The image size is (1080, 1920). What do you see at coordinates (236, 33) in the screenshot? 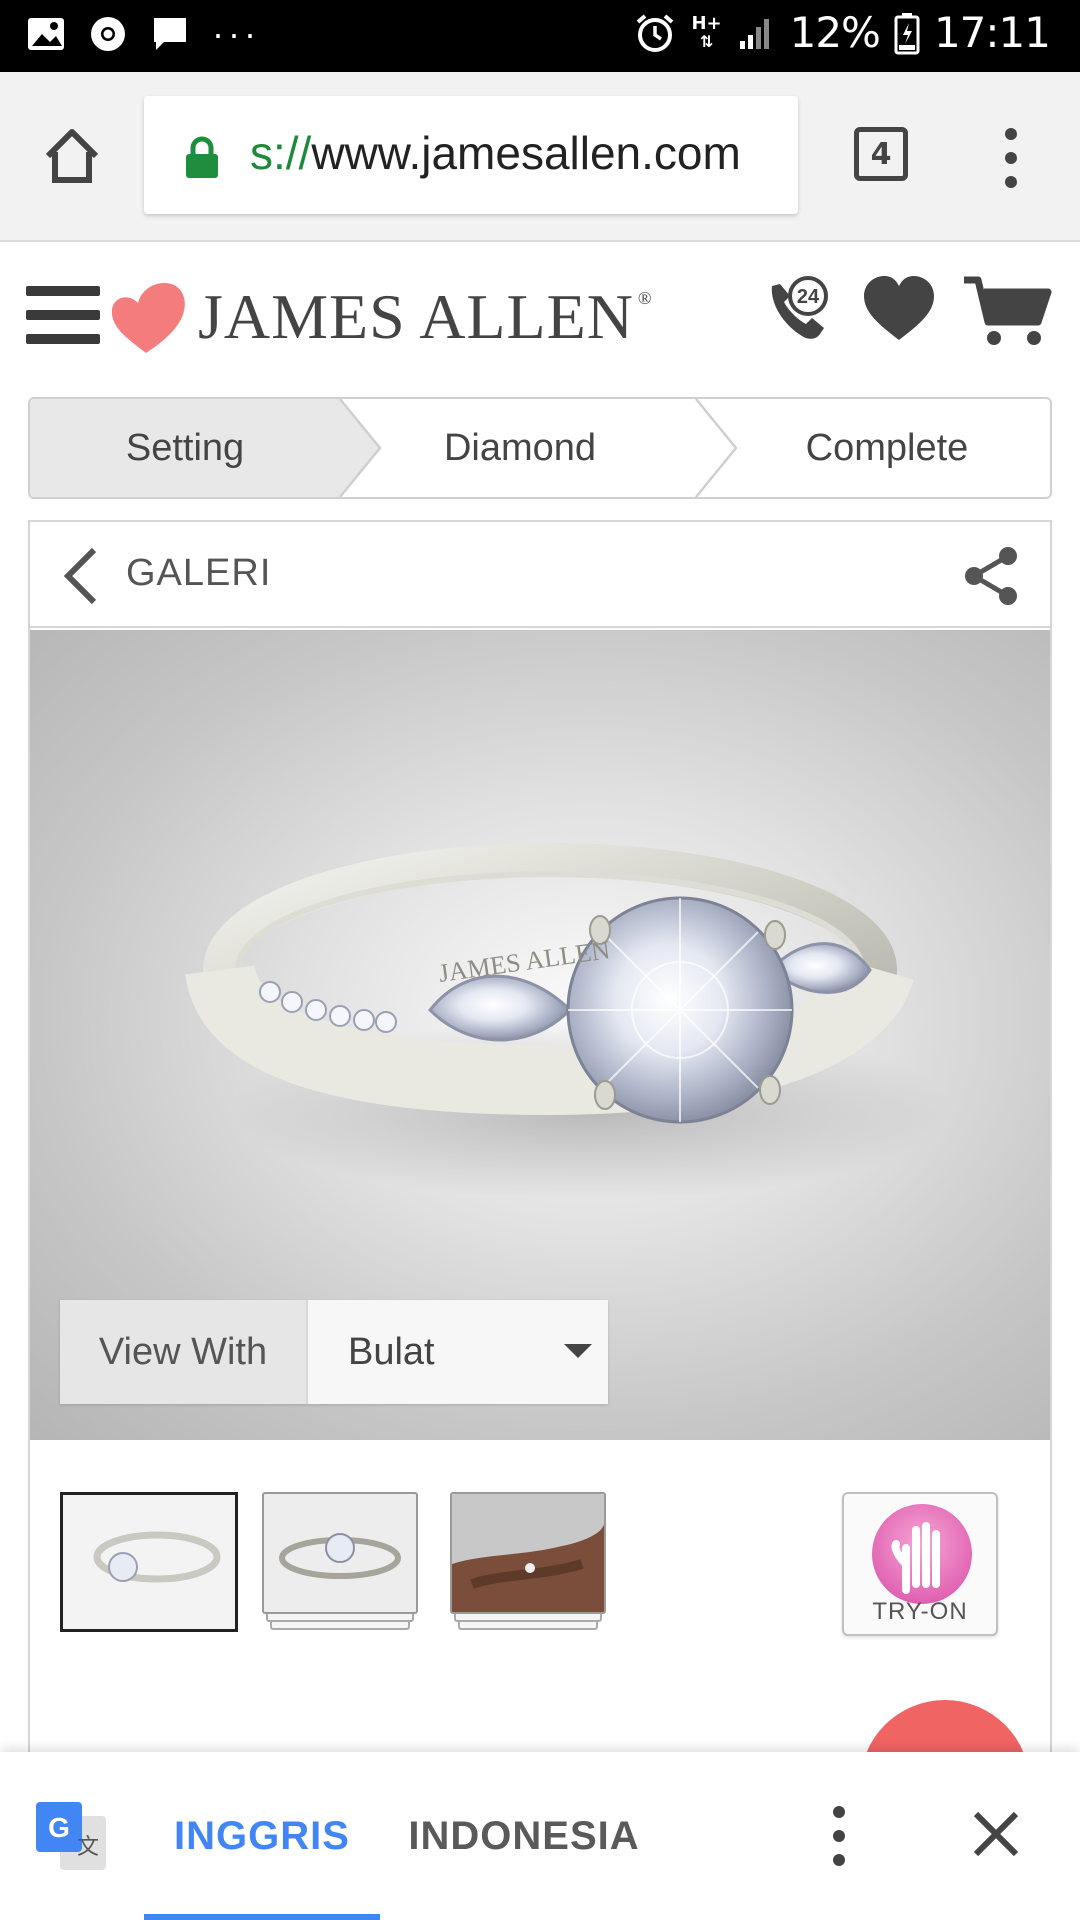
I see `more-icon: ···` at bounding box center [236, 33].